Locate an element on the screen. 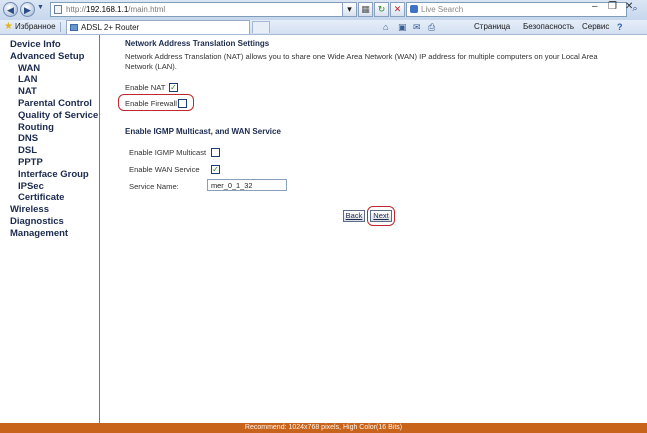  favorites-star-icon: ★ is located at coordinates (8, 26).